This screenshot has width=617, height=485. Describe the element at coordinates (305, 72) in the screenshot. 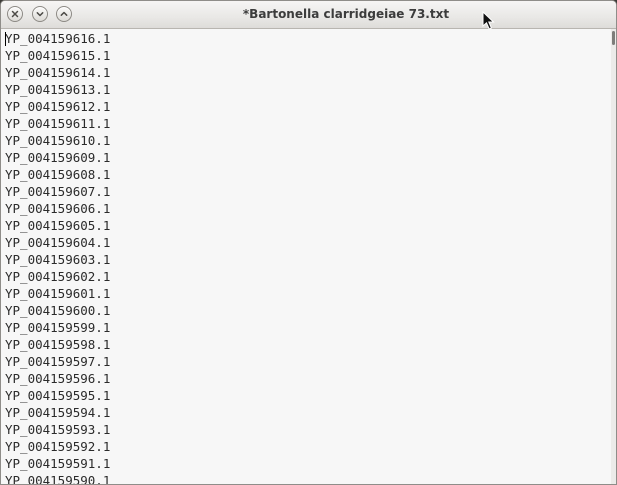

I see `text-line: YP_004159614.1` at that location.